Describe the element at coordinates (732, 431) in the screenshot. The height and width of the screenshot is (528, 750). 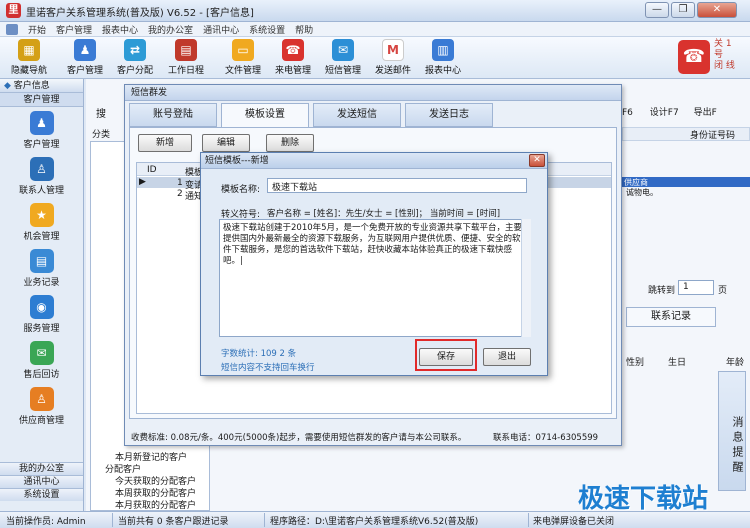
I see `message-reminder-panel: 消息提醒` at that location.